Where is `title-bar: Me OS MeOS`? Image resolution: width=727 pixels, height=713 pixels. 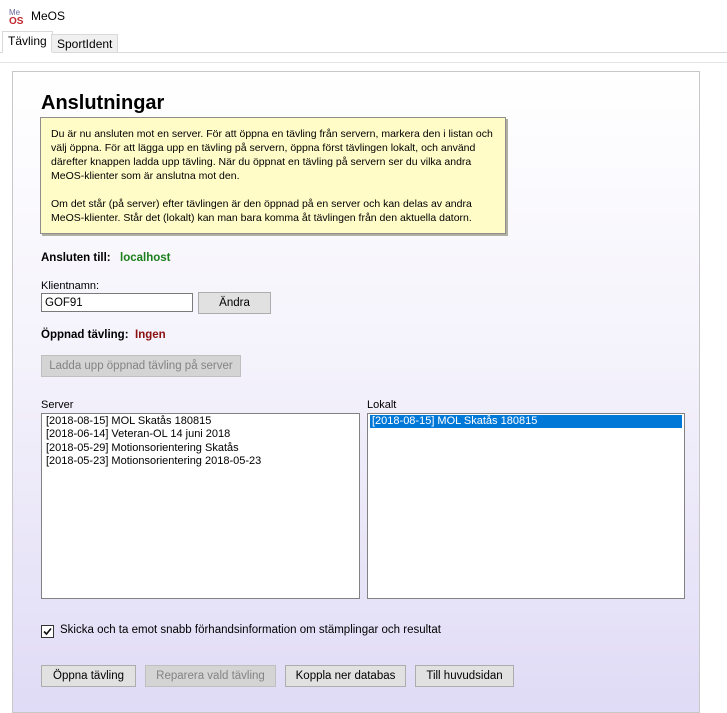 title-bar: Me OS MeOS is located at coordinates (363, 16).